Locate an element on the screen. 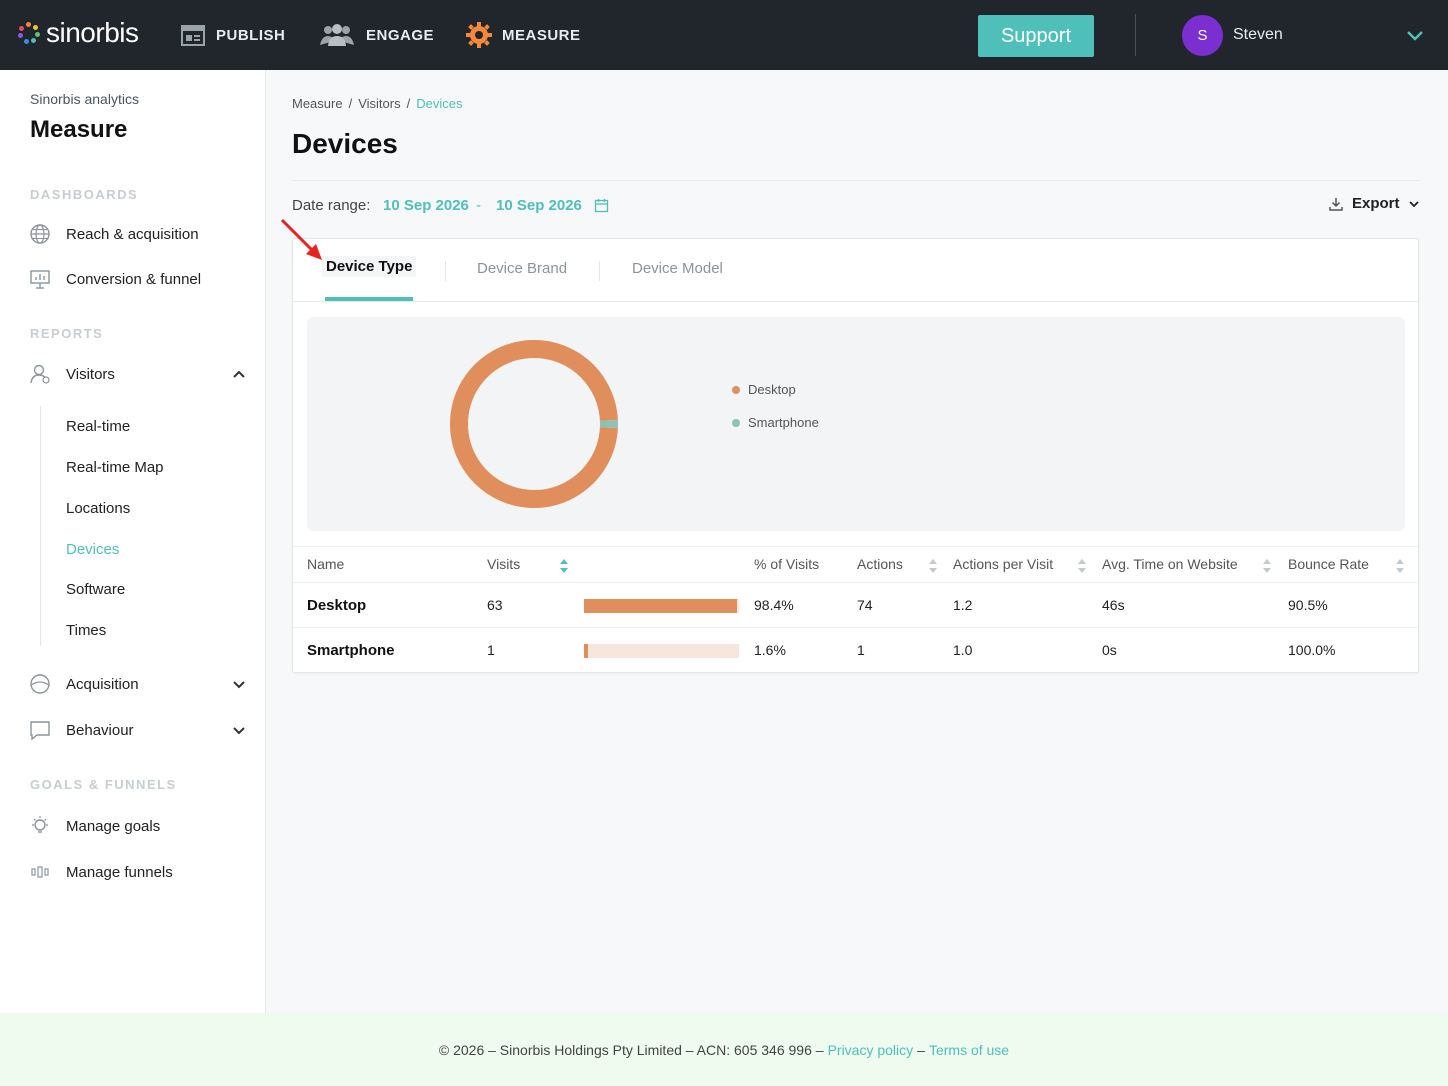 The width and height of the screenshot is (1448, 1086). download-icon is located at coordinates (1336, 204).